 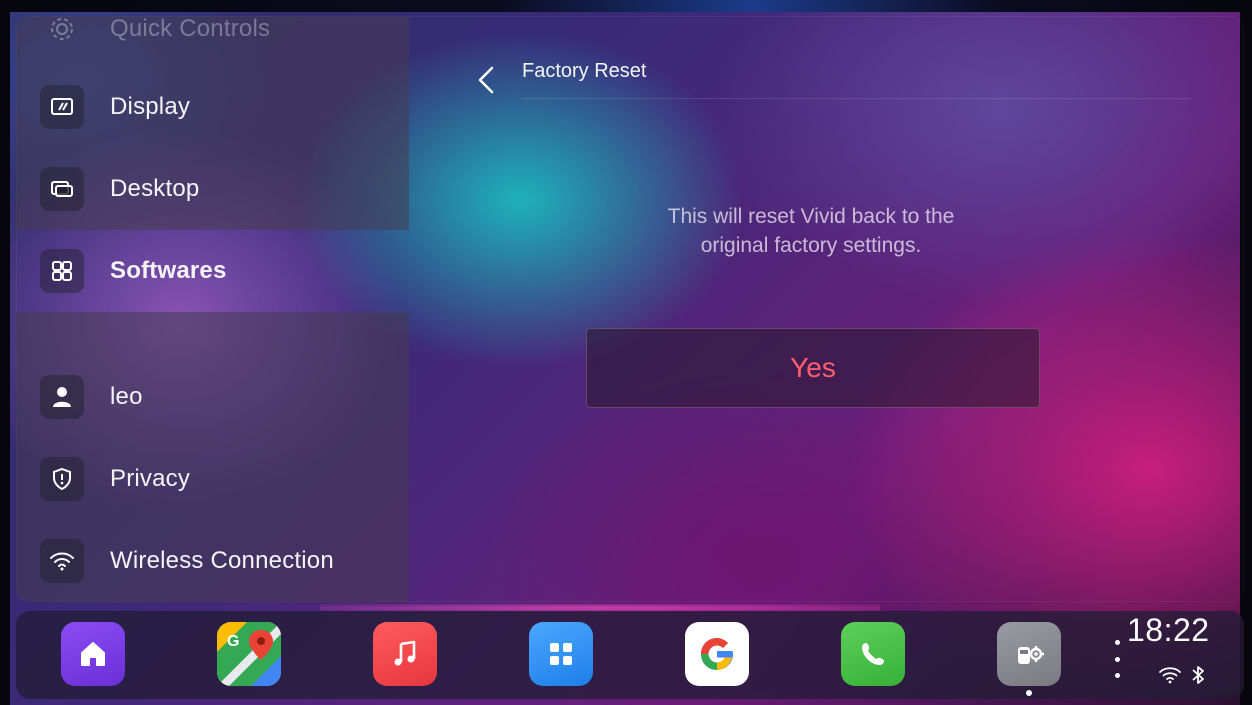 What do you see at coordinates (150, 478) in the screenshot?
I see `sidebar-item-label: Privacy` at bounding box center [150, 478].